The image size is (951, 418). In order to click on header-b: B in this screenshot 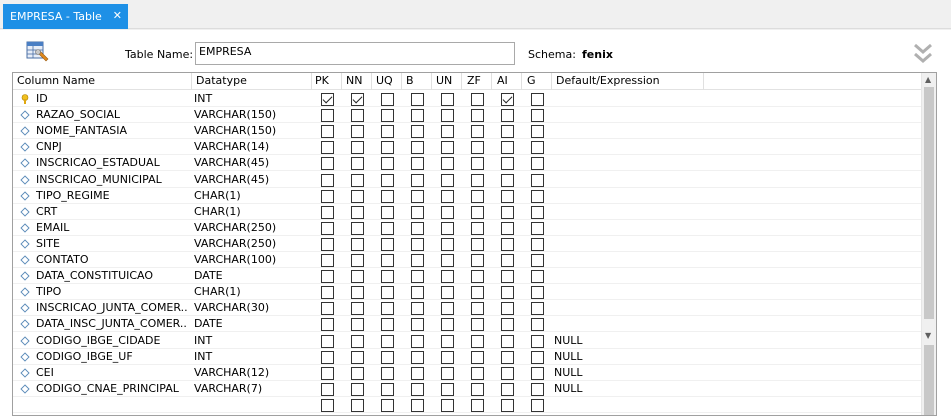, I will do `click(410, 80)`.